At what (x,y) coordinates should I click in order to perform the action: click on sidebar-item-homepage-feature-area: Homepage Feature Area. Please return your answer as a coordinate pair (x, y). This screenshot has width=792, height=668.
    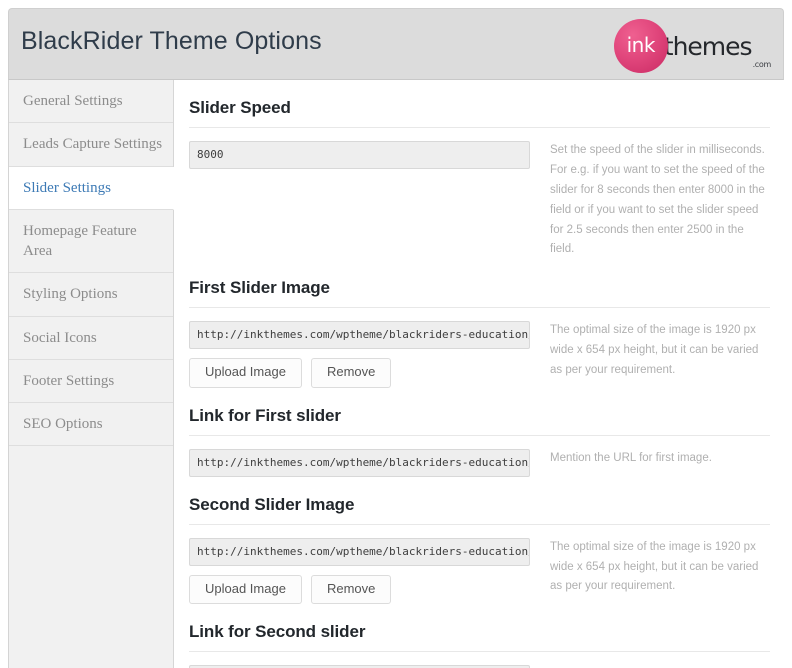
    Looking at the image, I should click on (91, 241).